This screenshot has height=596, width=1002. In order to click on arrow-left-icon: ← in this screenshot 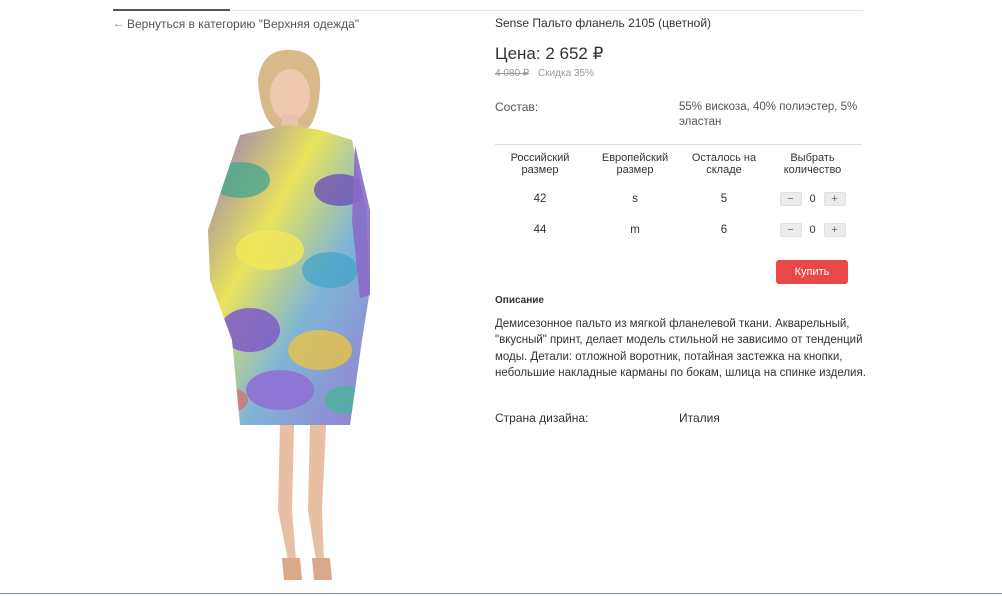, I will do `click(118, 24)`.